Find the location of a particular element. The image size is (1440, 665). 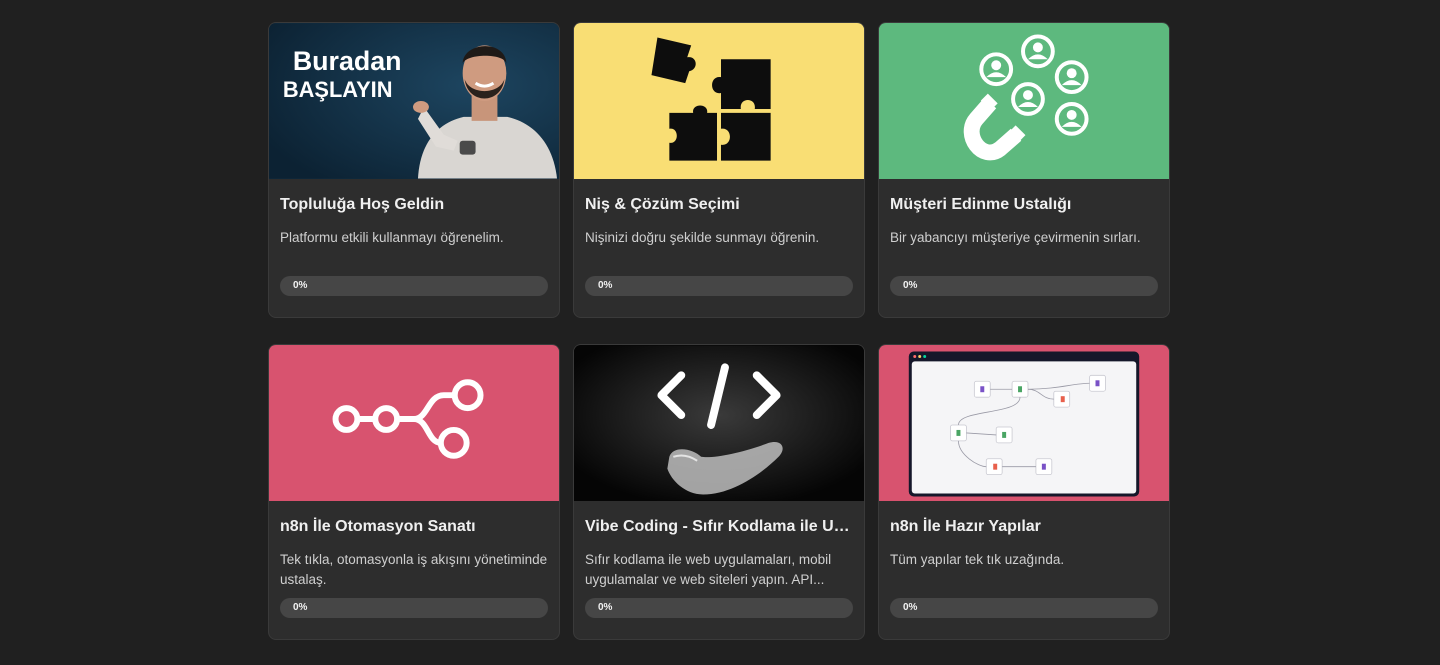

course-title: Topluluğa Hoş Geldin is located at coordinates (414, 205).